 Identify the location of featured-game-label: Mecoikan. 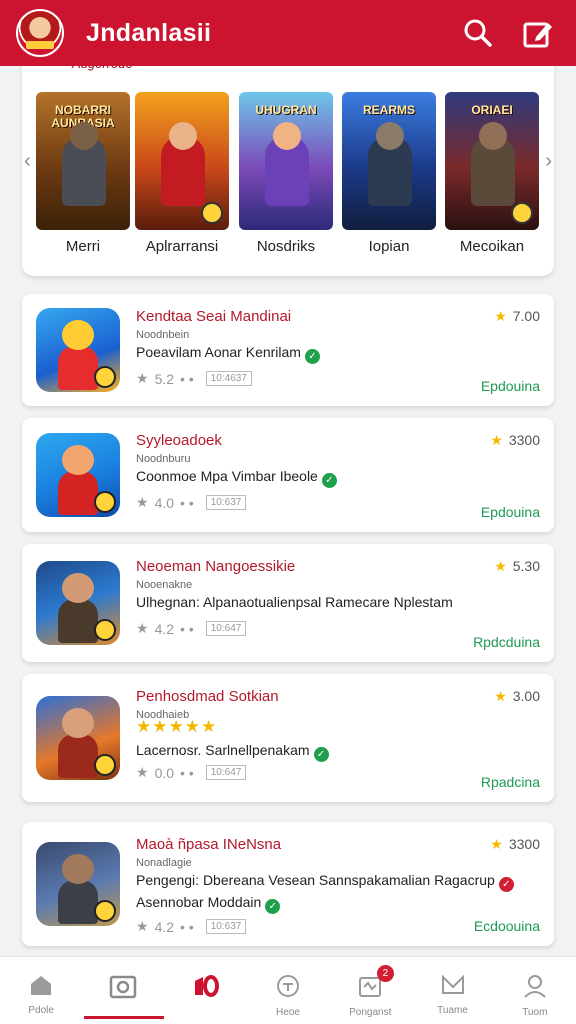
(492, 246).